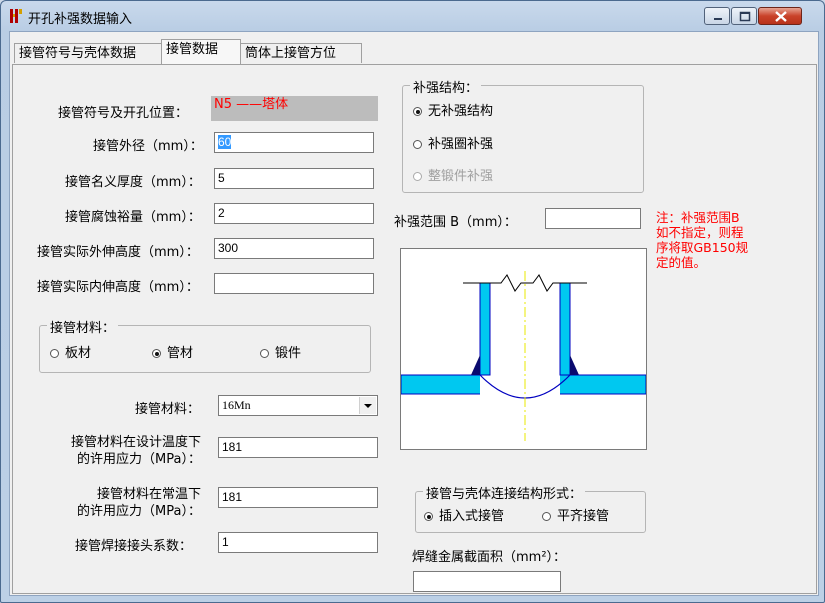  What do you see at coordinates (489, 557) in the screenshot?
I see `weld-area-label: 焊缝金属截面积（mm²）：` at bounding box center [489, 557].